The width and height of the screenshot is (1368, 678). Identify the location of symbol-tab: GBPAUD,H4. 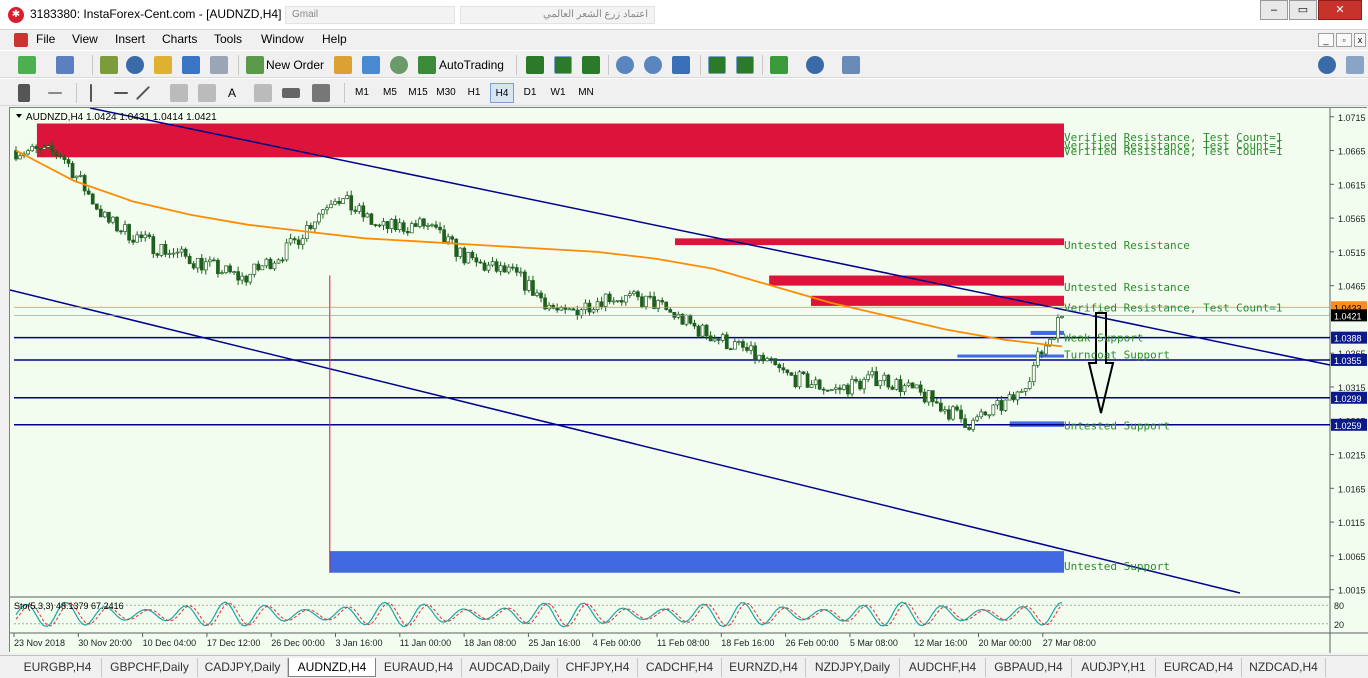
(1029, 667).